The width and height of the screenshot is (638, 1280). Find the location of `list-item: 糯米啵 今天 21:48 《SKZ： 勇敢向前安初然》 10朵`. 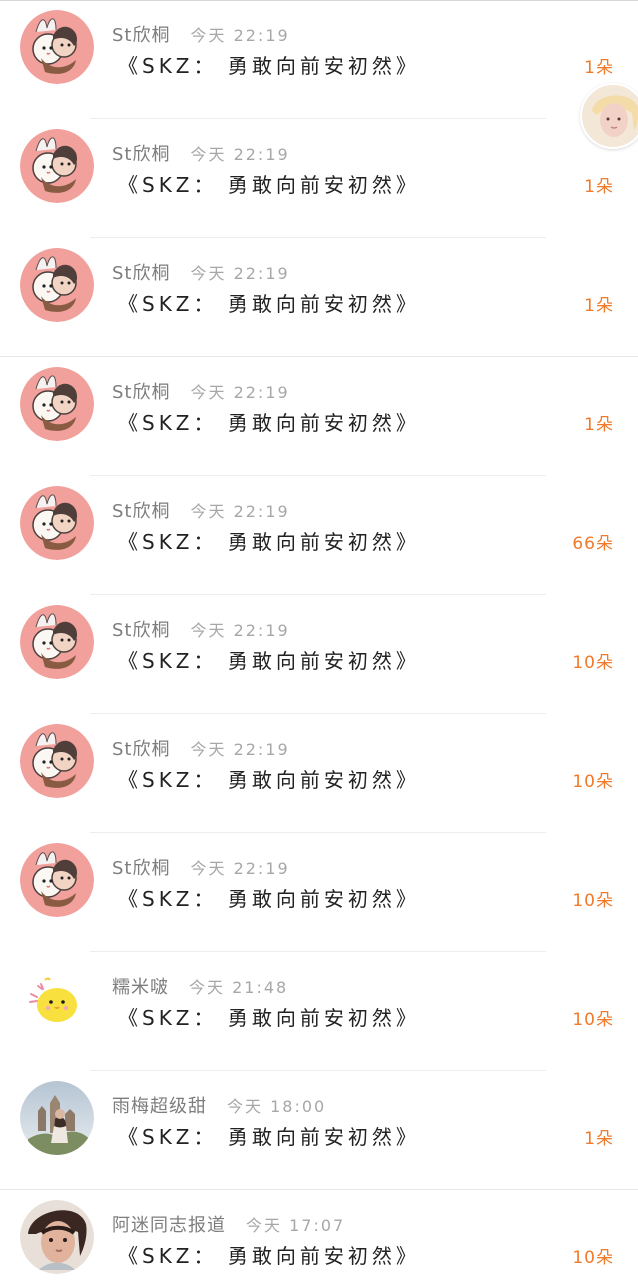

list-item: 糯米啵 今天 21:48 《SKZ： 勇敢向前安初然》 10朵 is located at coordinates (319, 1011).